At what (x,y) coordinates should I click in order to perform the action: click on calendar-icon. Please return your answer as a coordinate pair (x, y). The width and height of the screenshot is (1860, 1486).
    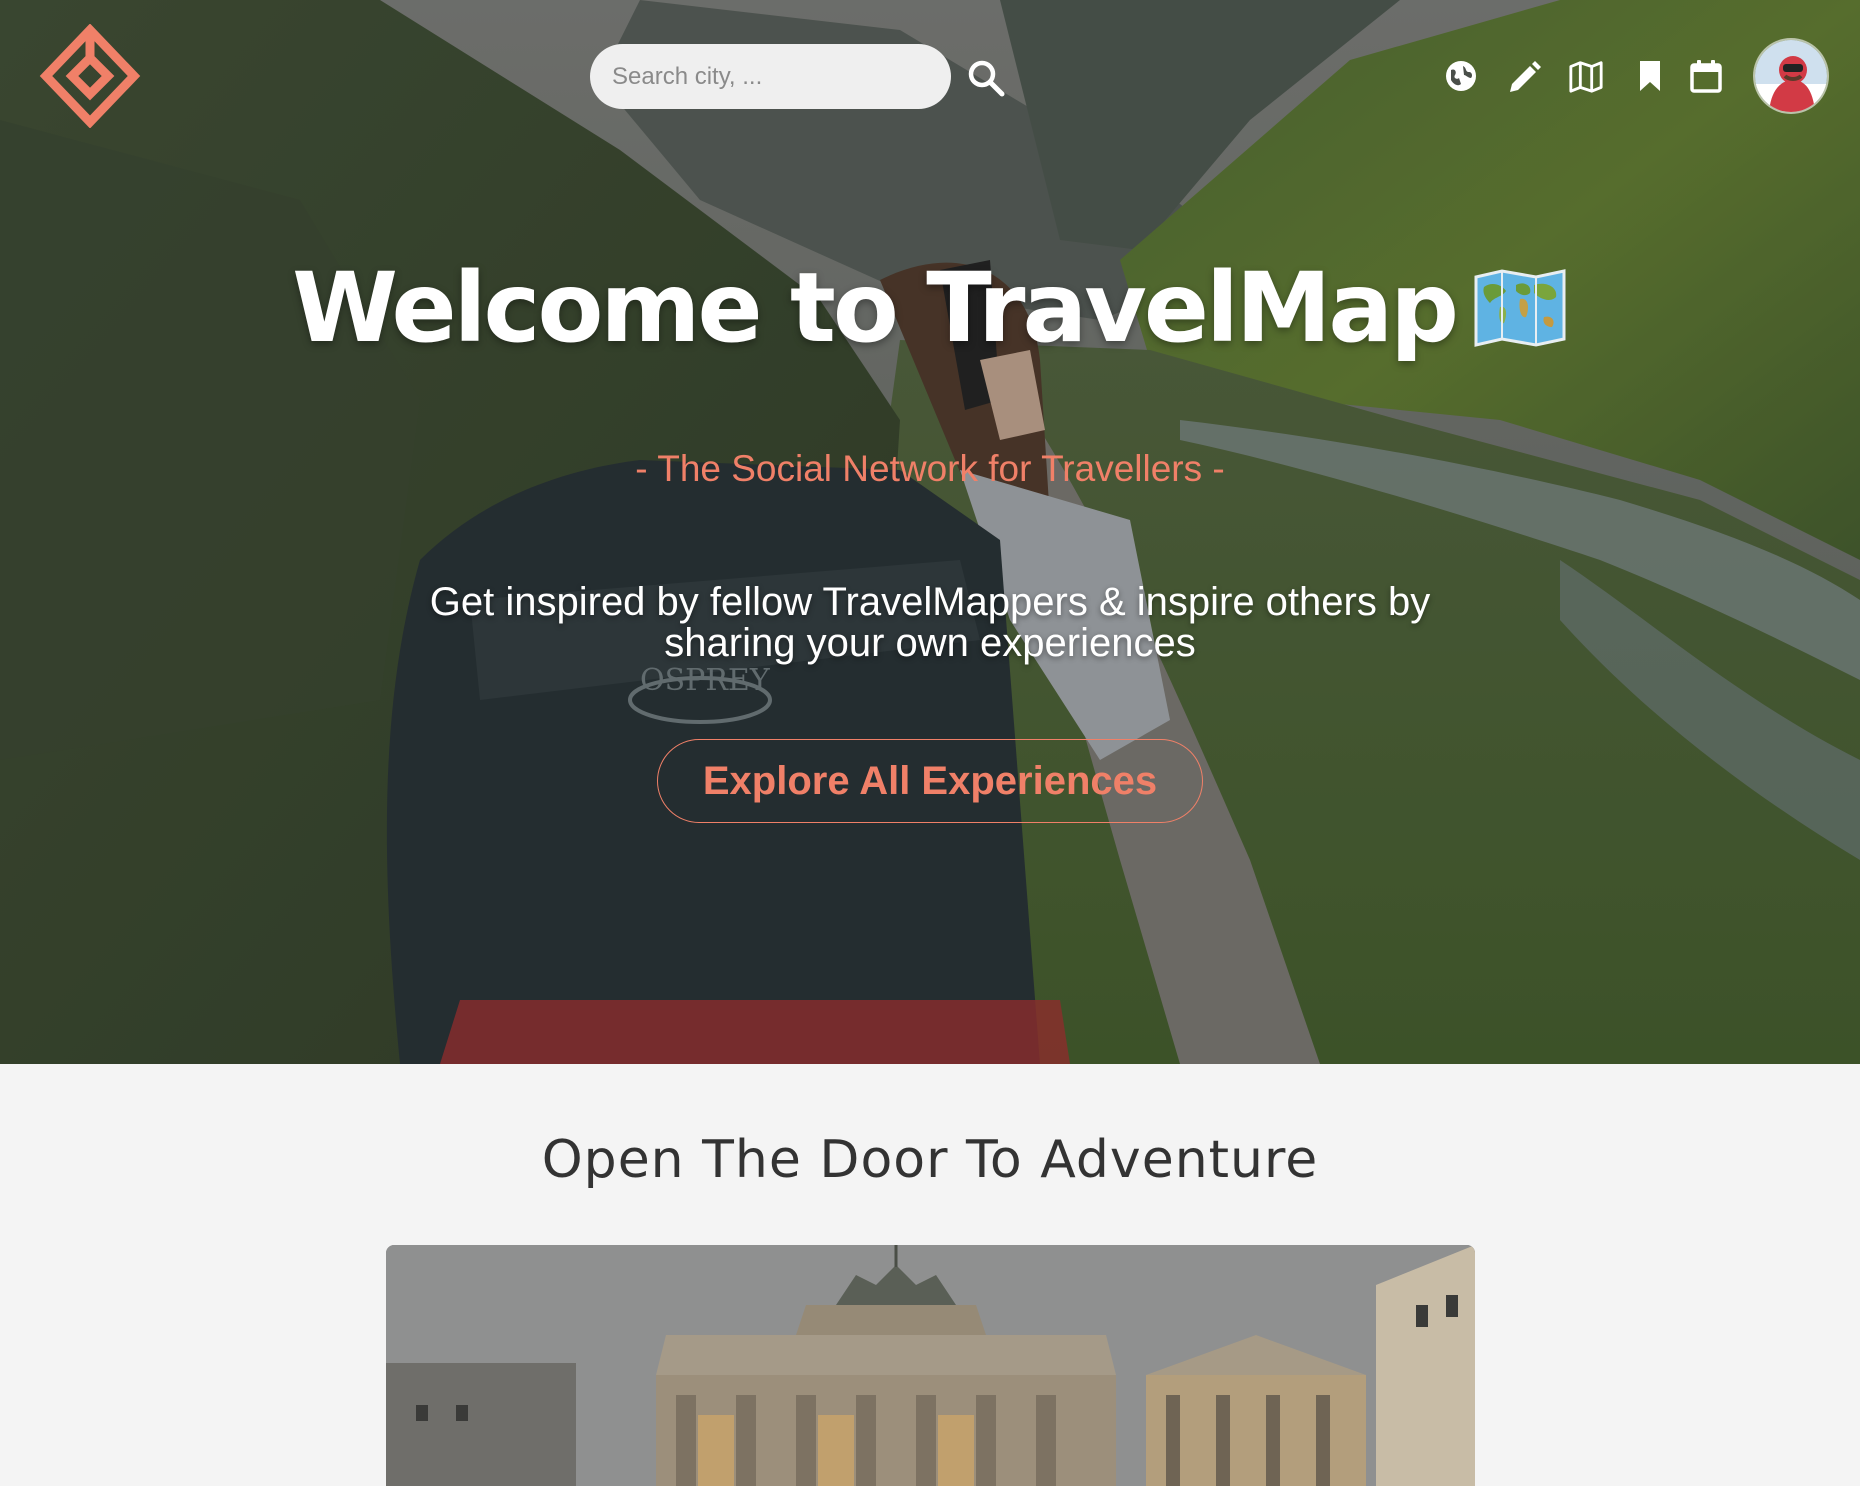
    Looking at the image, I should click on (1706, 76).